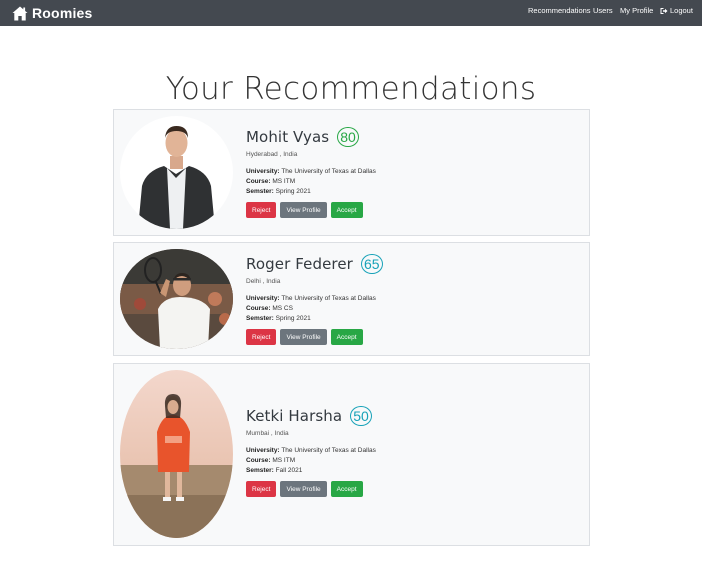 The width and height of the screenshot is (702, 573). I want to click on brand-link: Roomies, so click(52, 13).